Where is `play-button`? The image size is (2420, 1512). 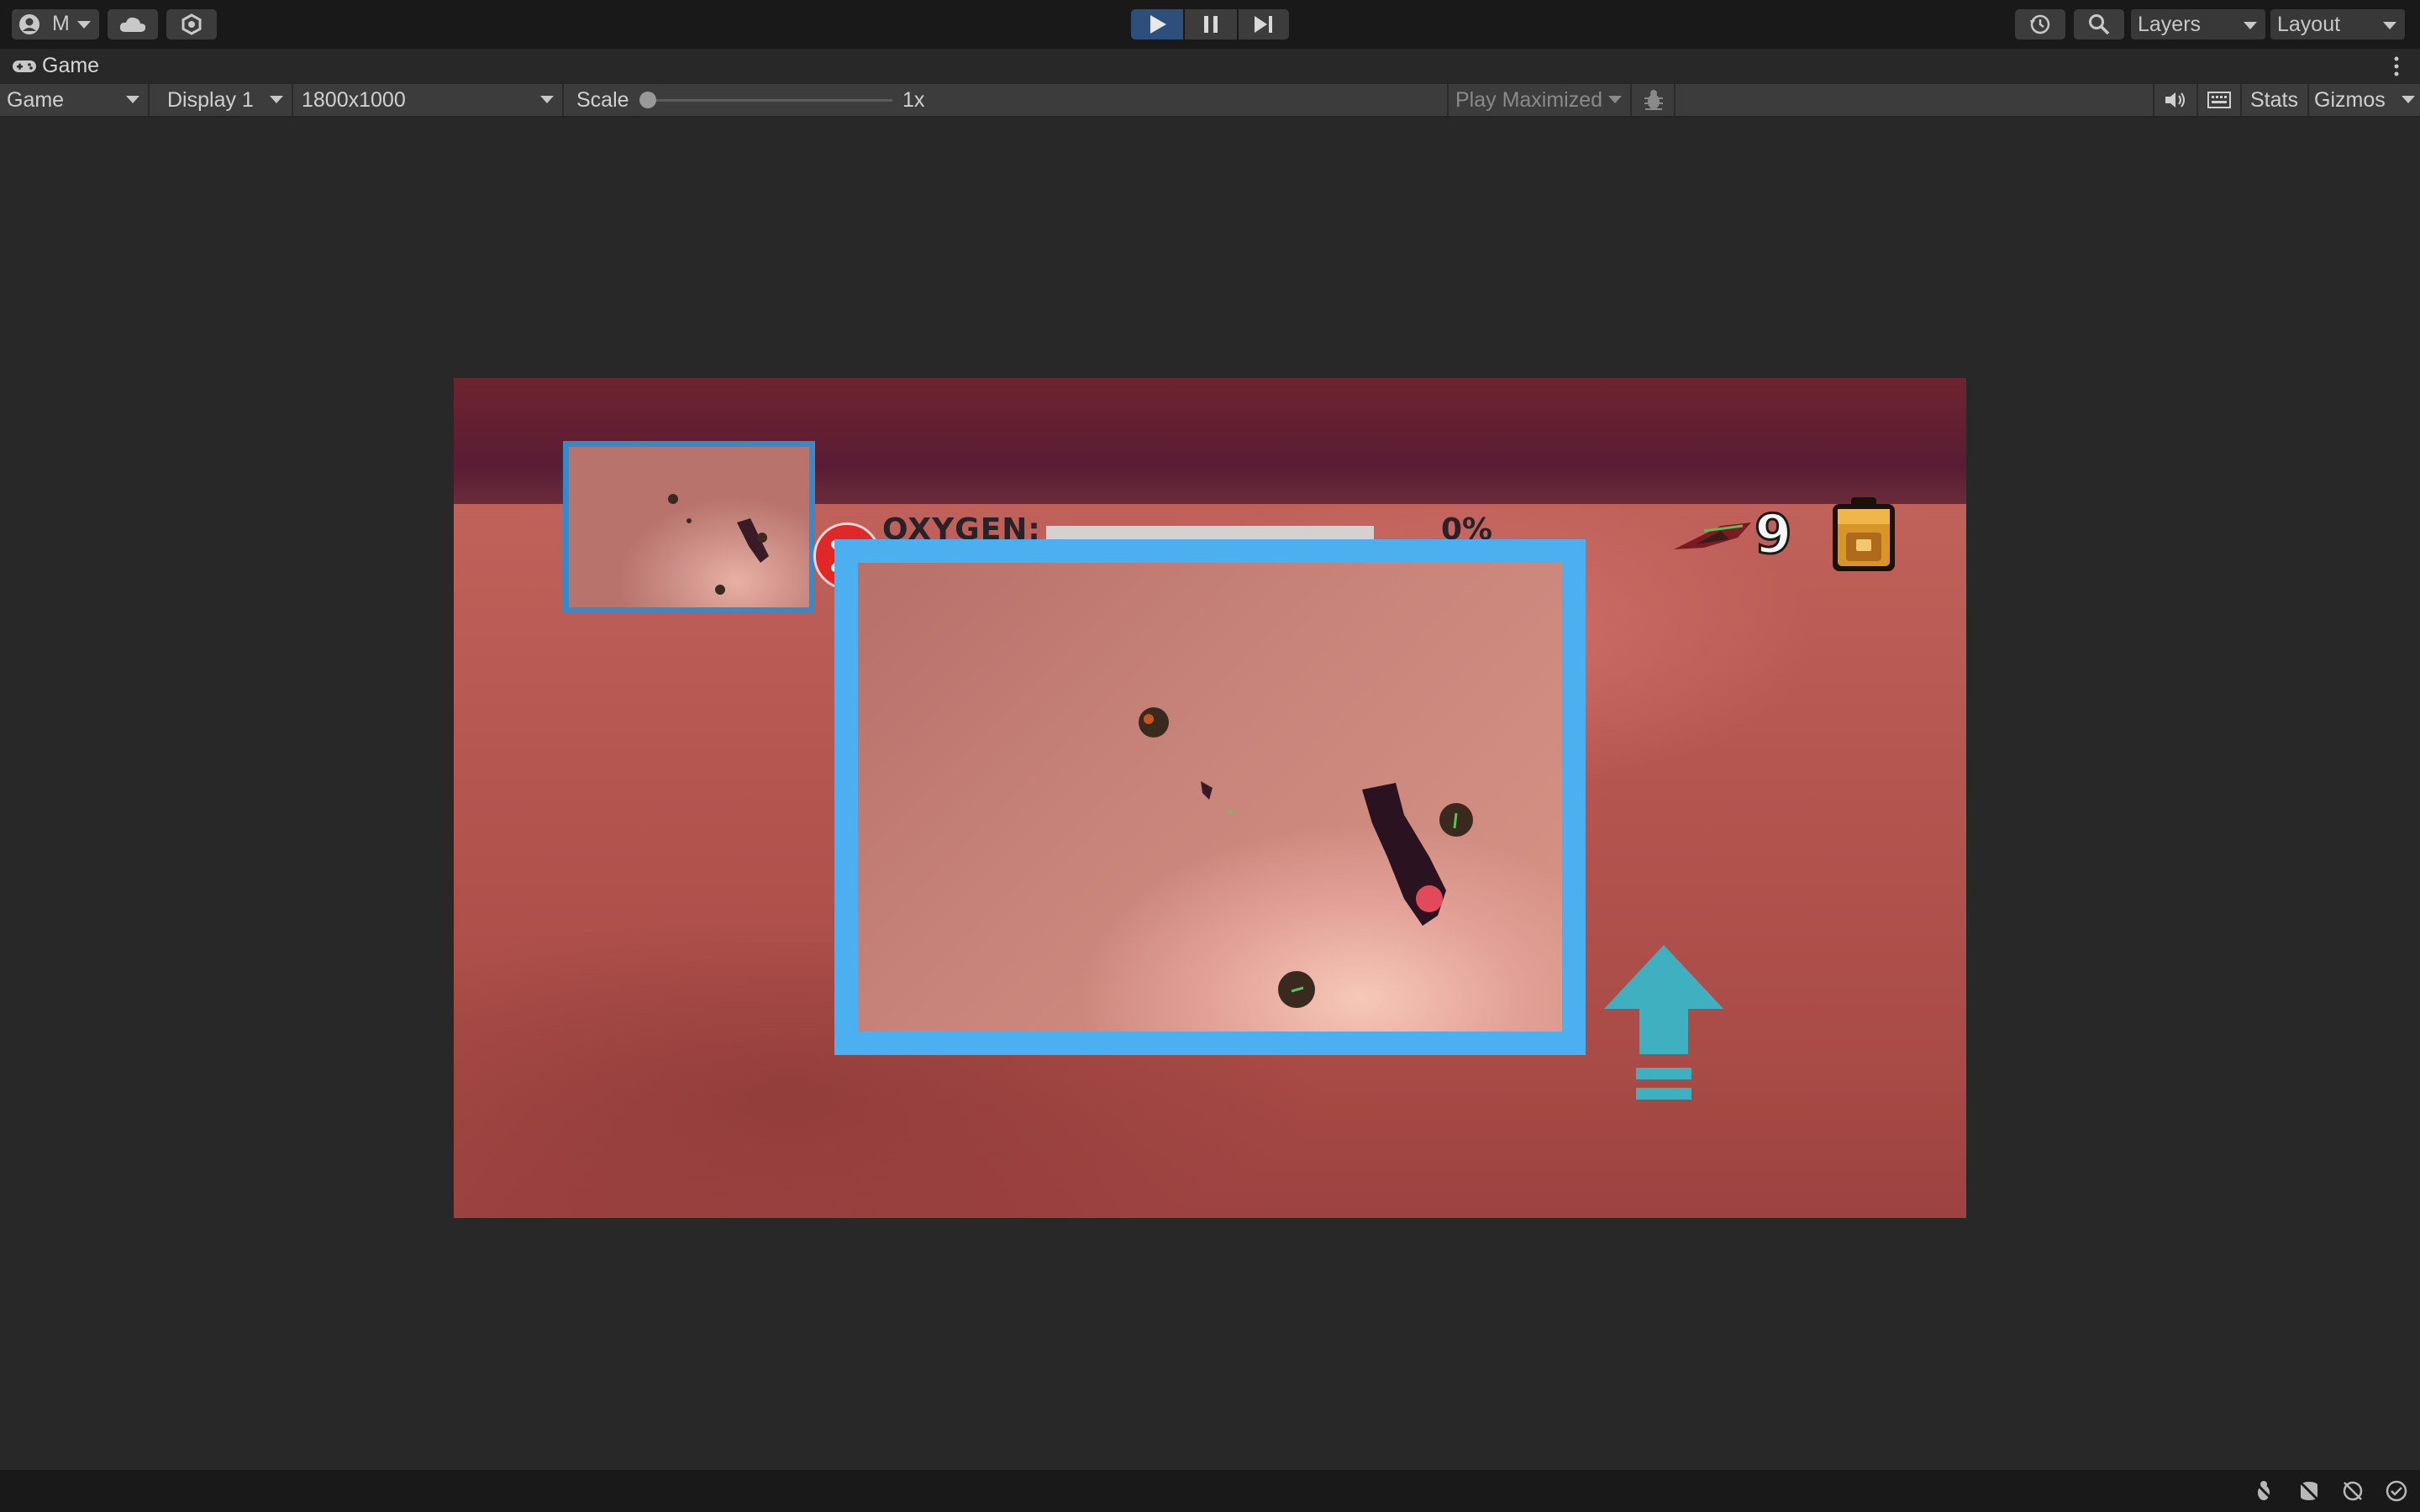
play-button is located at coordinates (1157, 24).